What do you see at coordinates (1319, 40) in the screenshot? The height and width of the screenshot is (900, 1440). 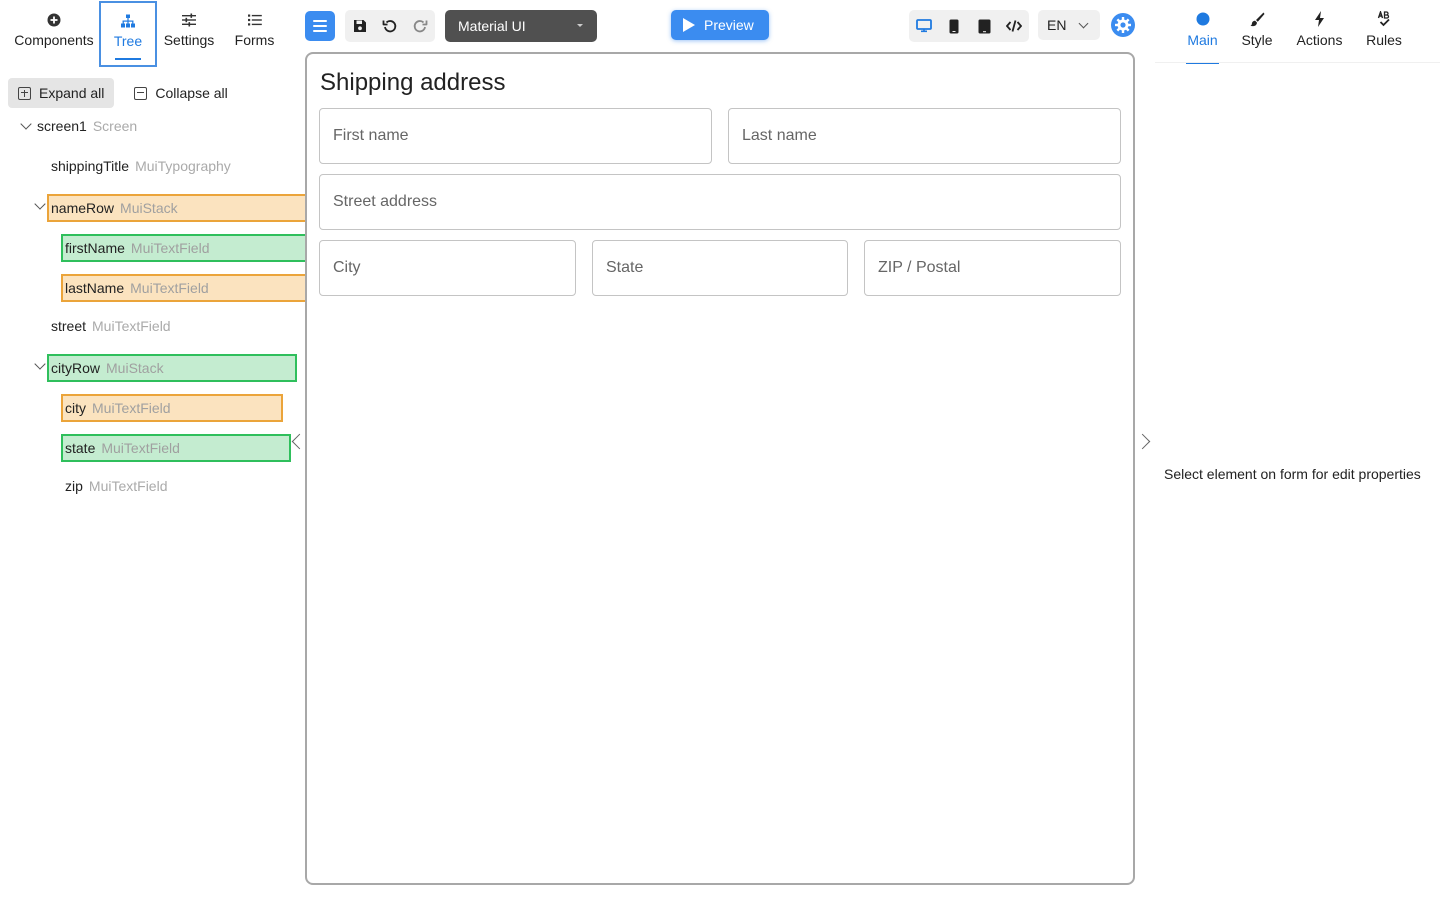 I see `tab-label: Actions` at bounding box center [1319, 40].